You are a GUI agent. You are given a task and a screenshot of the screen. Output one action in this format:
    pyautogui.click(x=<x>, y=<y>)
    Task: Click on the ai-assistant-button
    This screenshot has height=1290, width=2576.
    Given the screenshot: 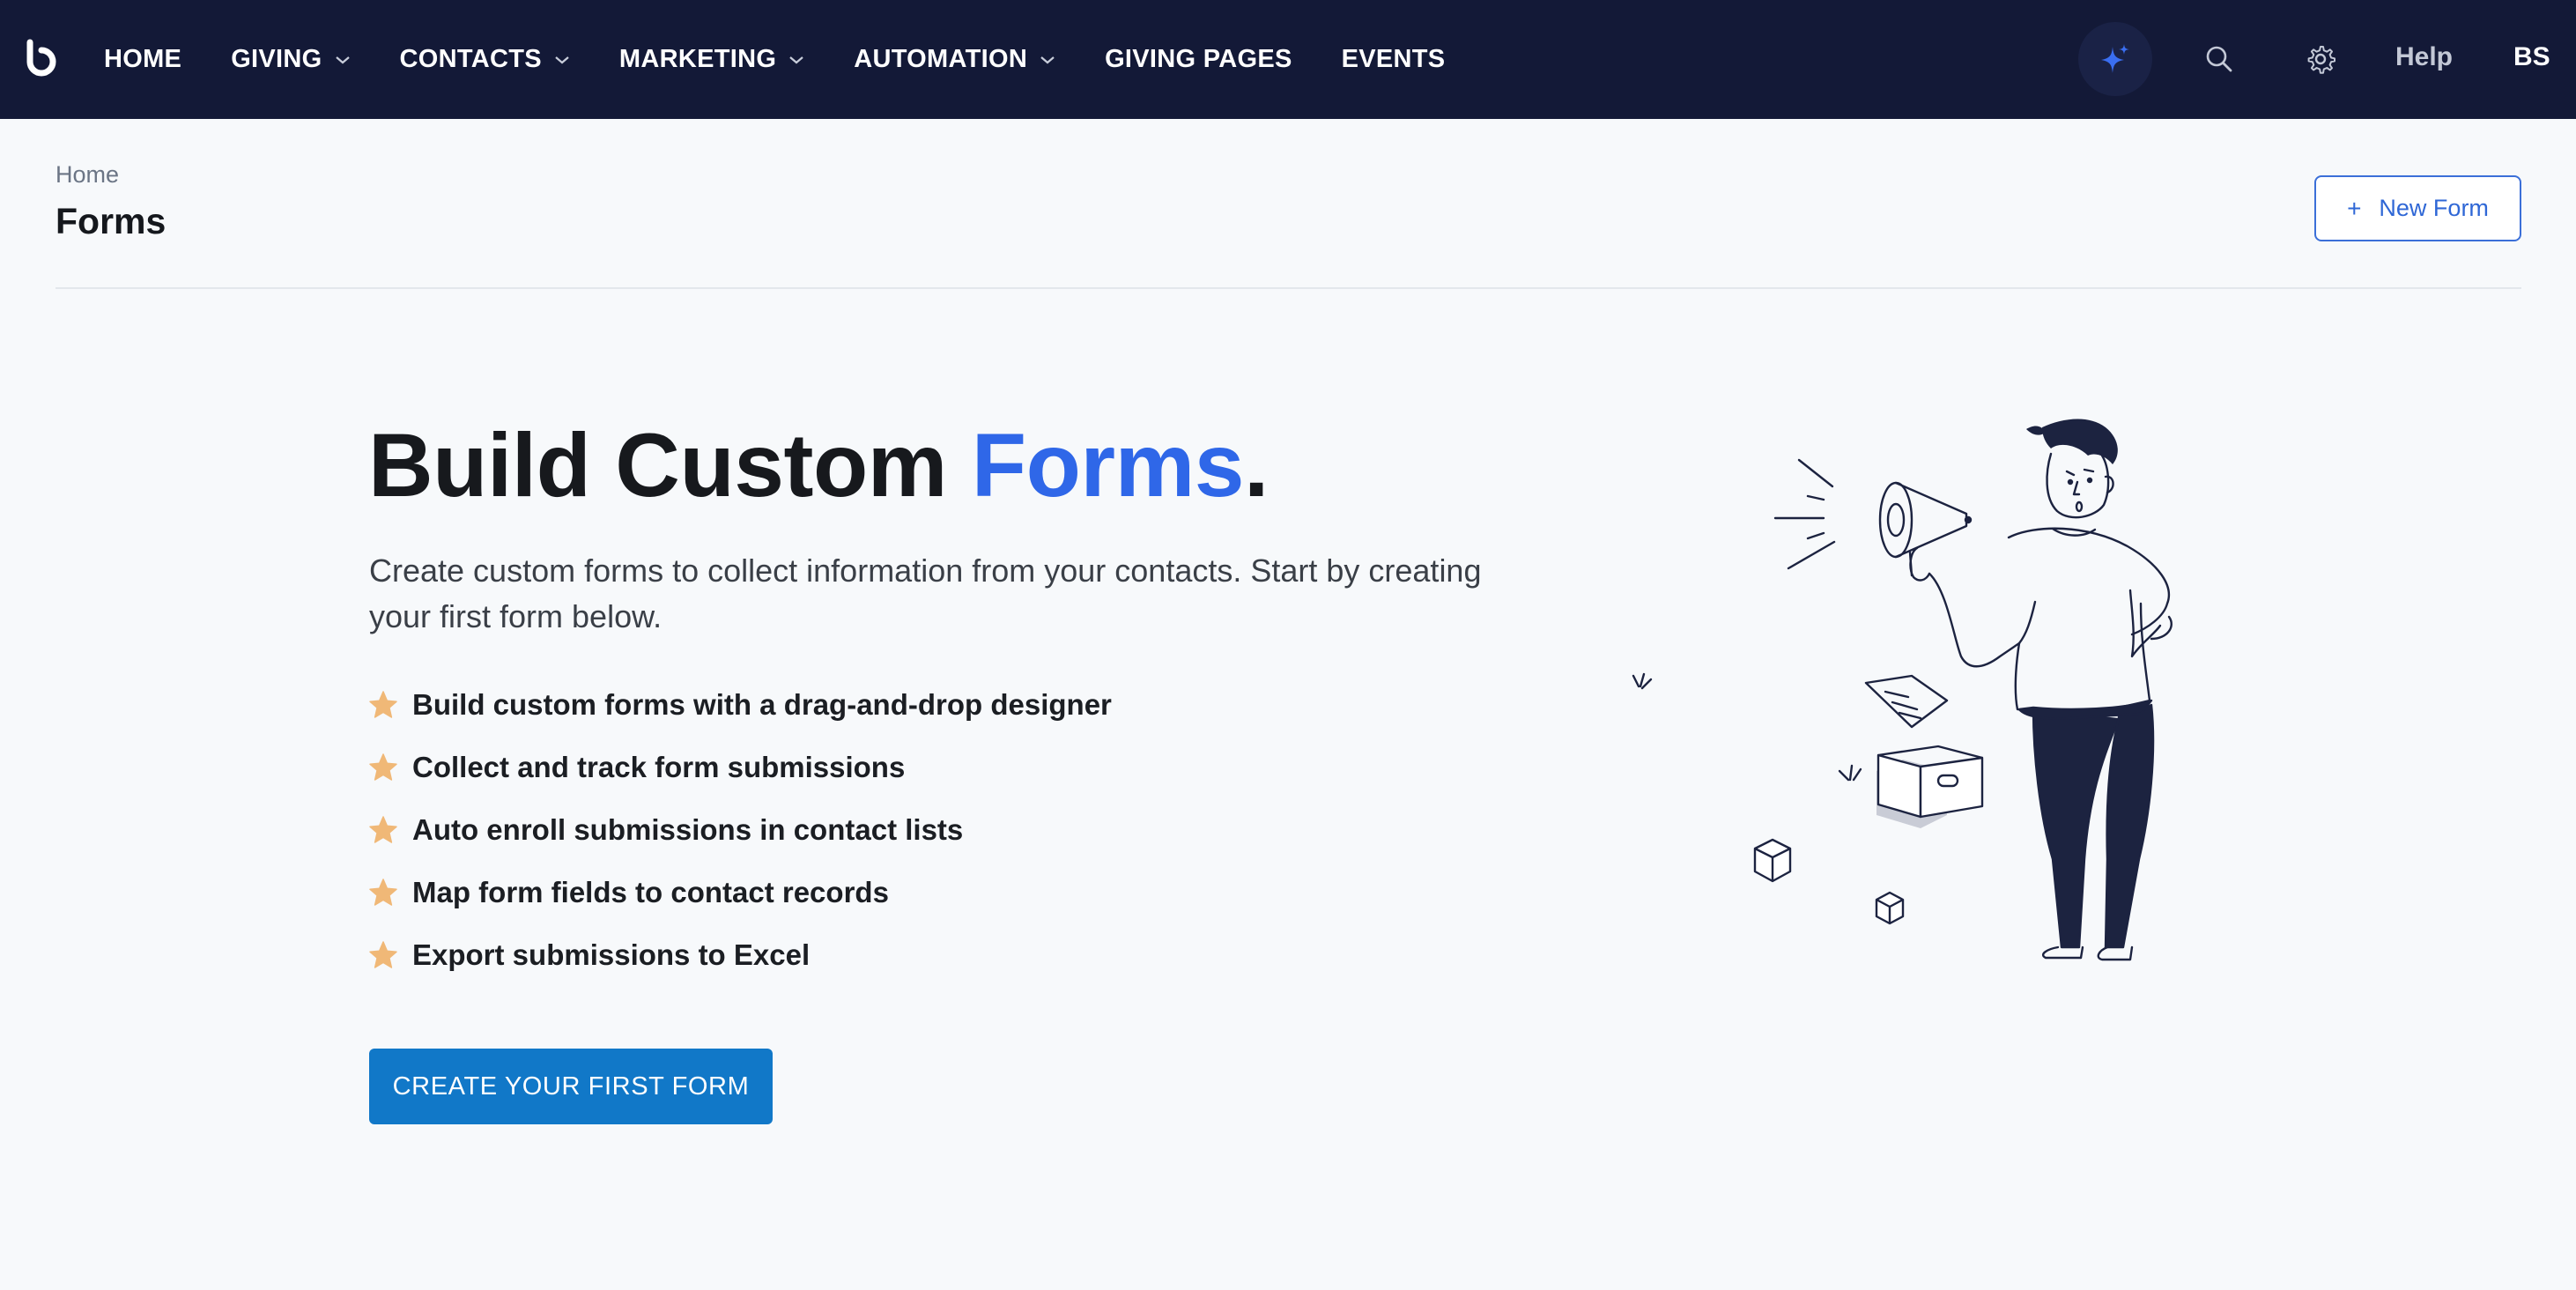 What is the action you would take?
    pyautogui.click(x=2115, y=59)
    